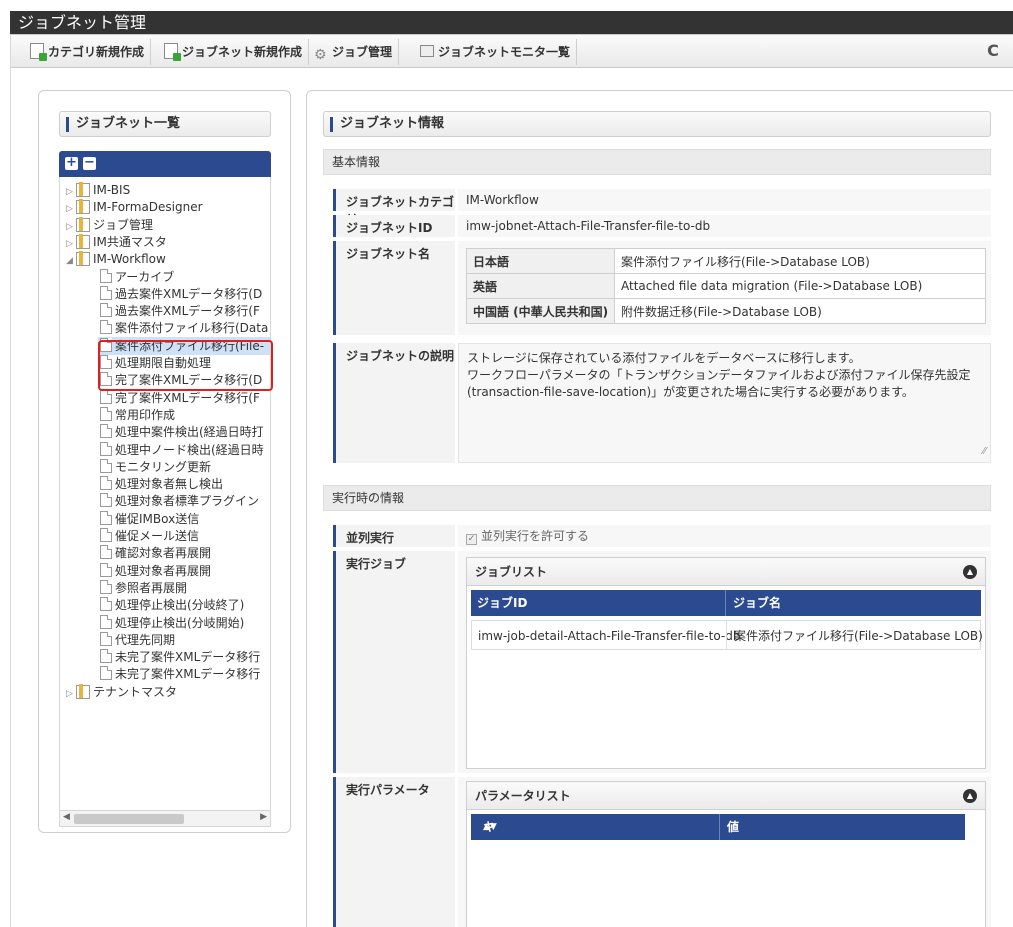 The image size is (1013, 927). I want to click on cell-divider, so click(726, 635).